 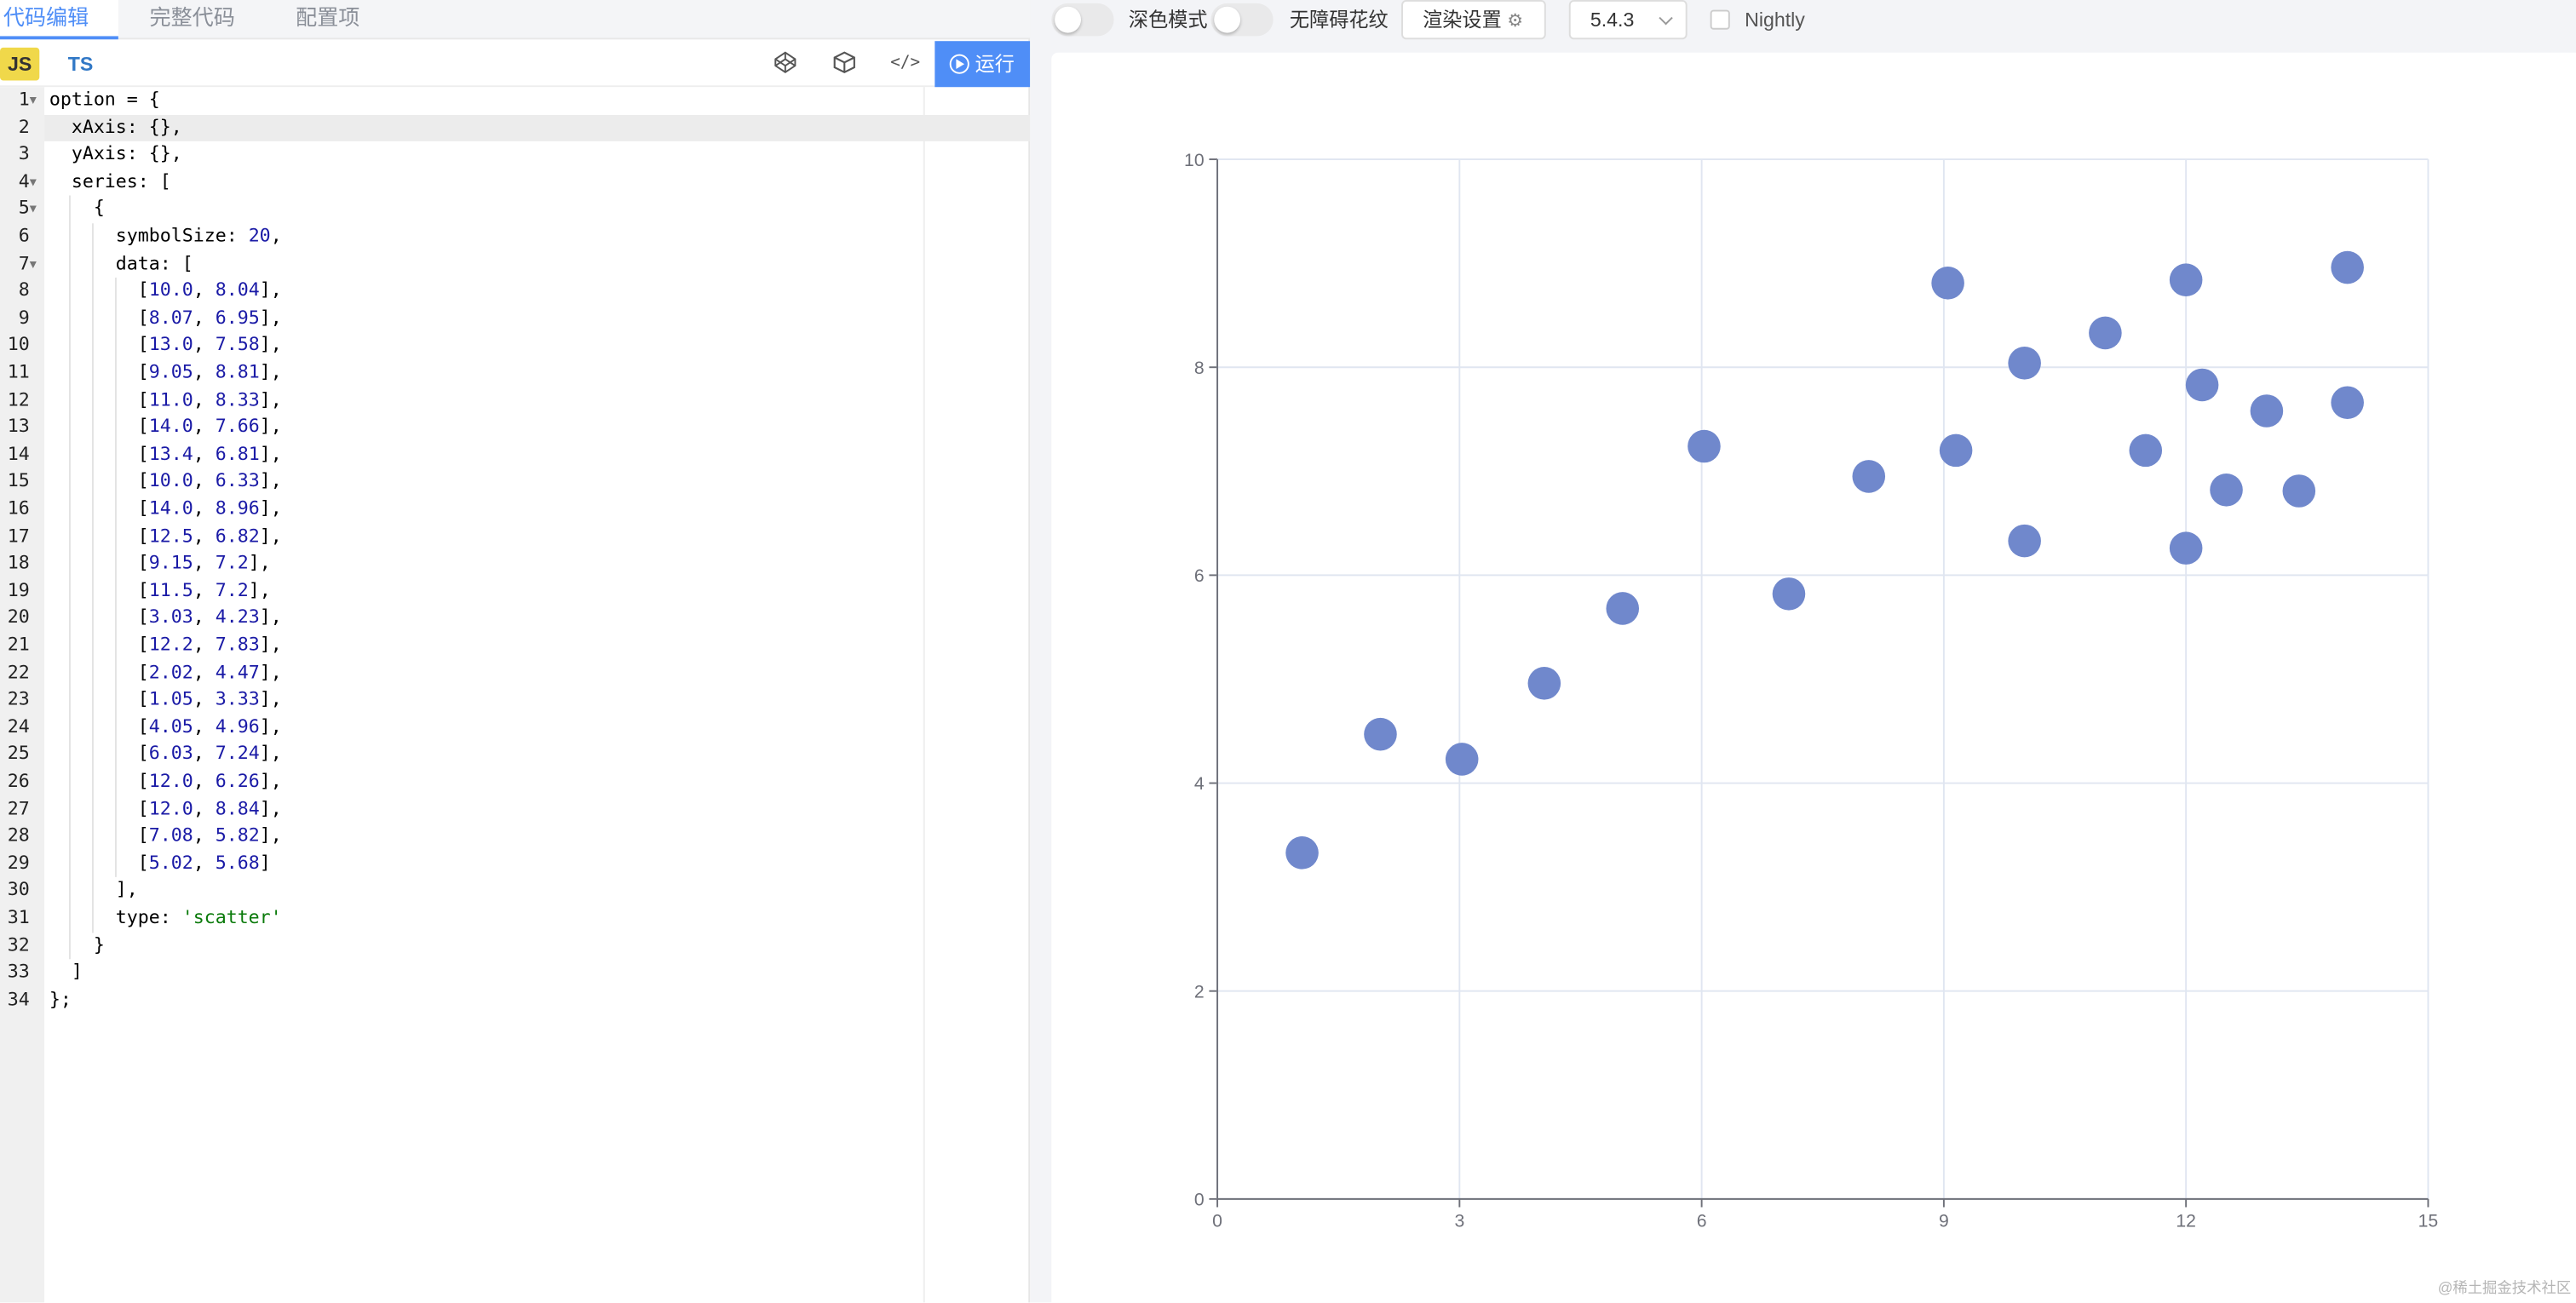 I want to click on line-number: 27, so click(x=18, y=808).